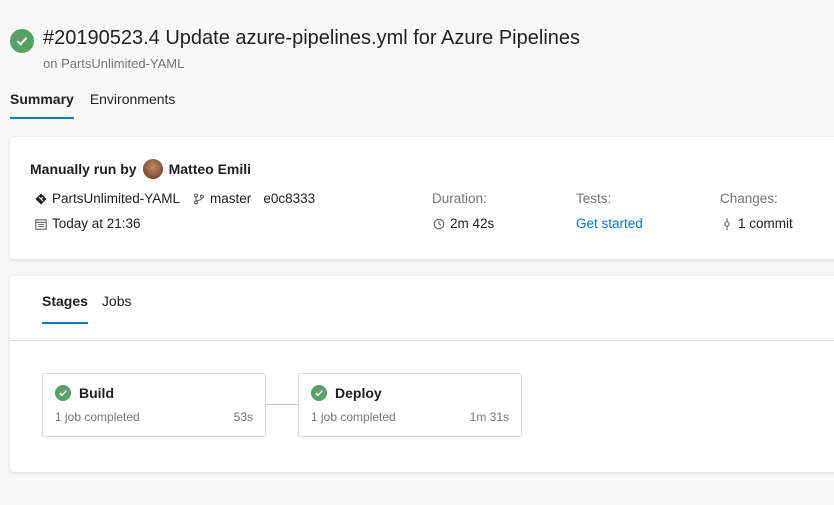 This screenshot has height=505, width=834. I want to click on avatar, so click(152, 169).